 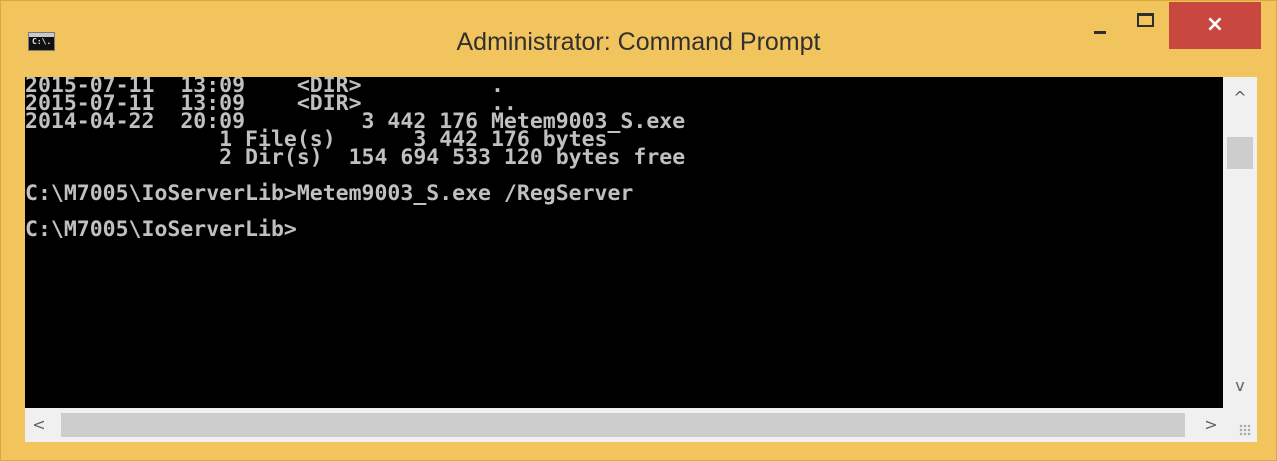 What do you see at coordinates (1245, 430) in the screenshot?
I see `resize-grip-icon` at bounding box center [1245, 430].